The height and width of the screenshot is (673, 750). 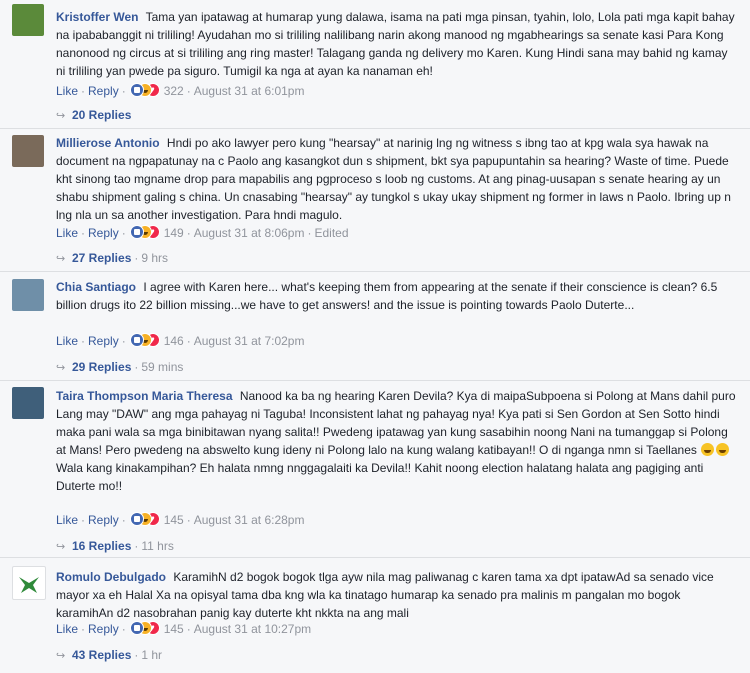 I want to click on replies-row: ↪ 43 Replies · 1 hr, so click(x=109, y=655).